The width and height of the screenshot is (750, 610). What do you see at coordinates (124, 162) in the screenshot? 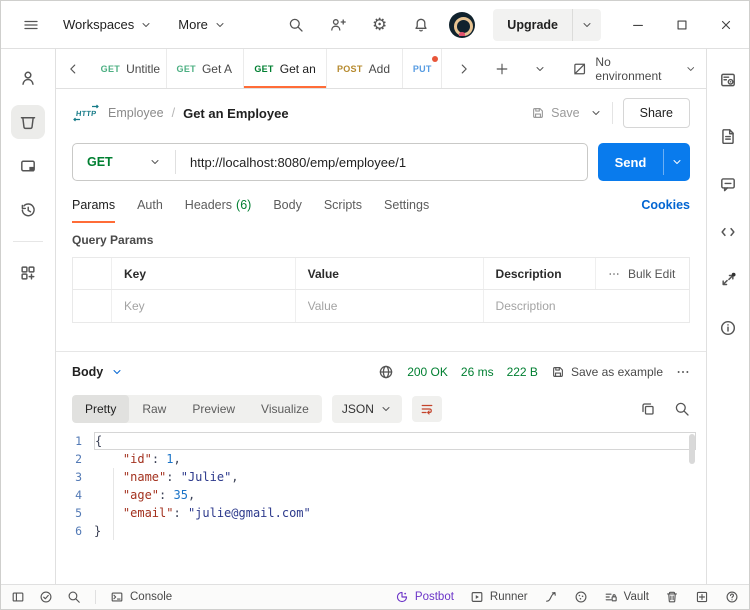
I see `method-dropdown: GET` at bounding box center [124, 162].